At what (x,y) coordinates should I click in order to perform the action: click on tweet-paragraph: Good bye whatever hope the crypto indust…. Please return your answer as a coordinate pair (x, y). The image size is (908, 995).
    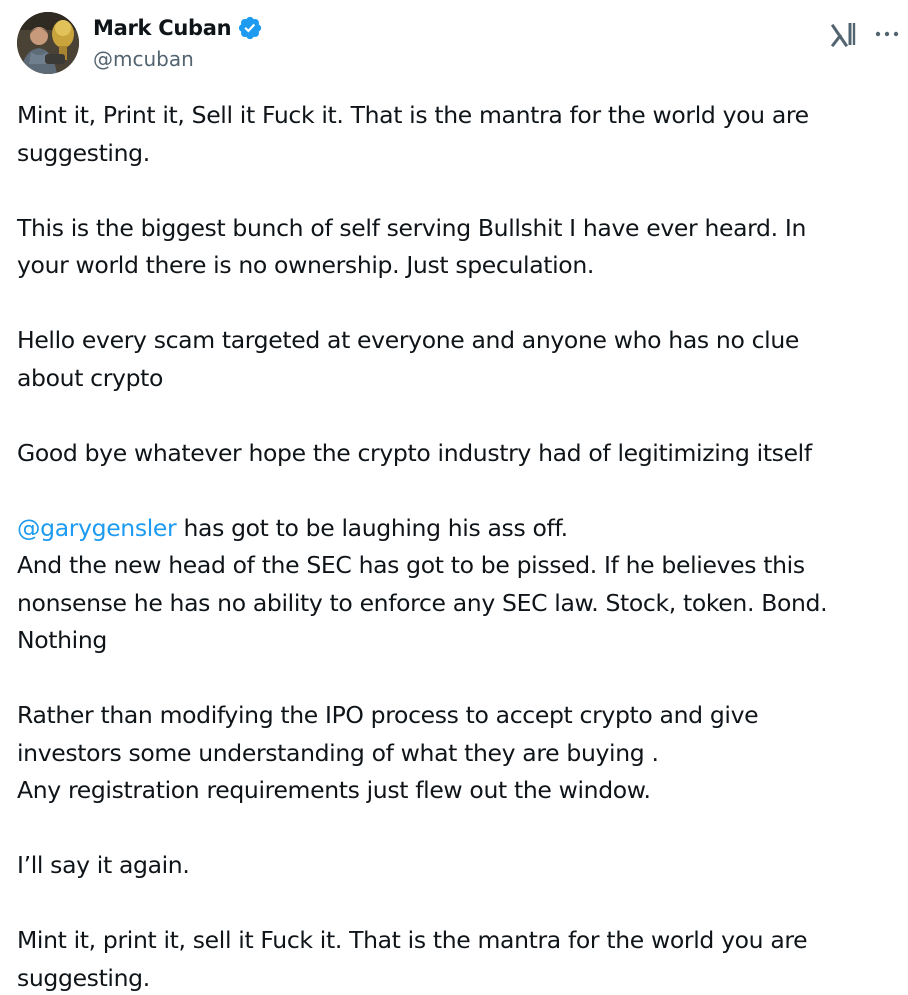
    Looking at the image, I should click on (414, 452).